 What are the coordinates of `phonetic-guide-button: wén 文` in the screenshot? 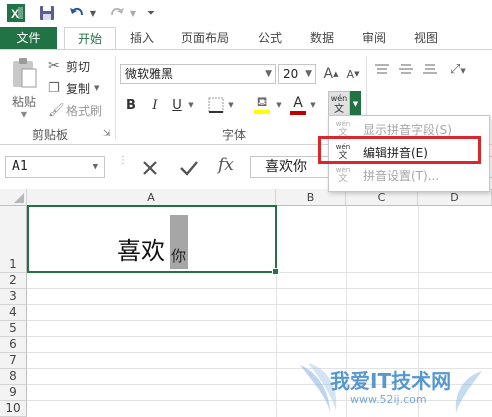 It's located at (339, 104).